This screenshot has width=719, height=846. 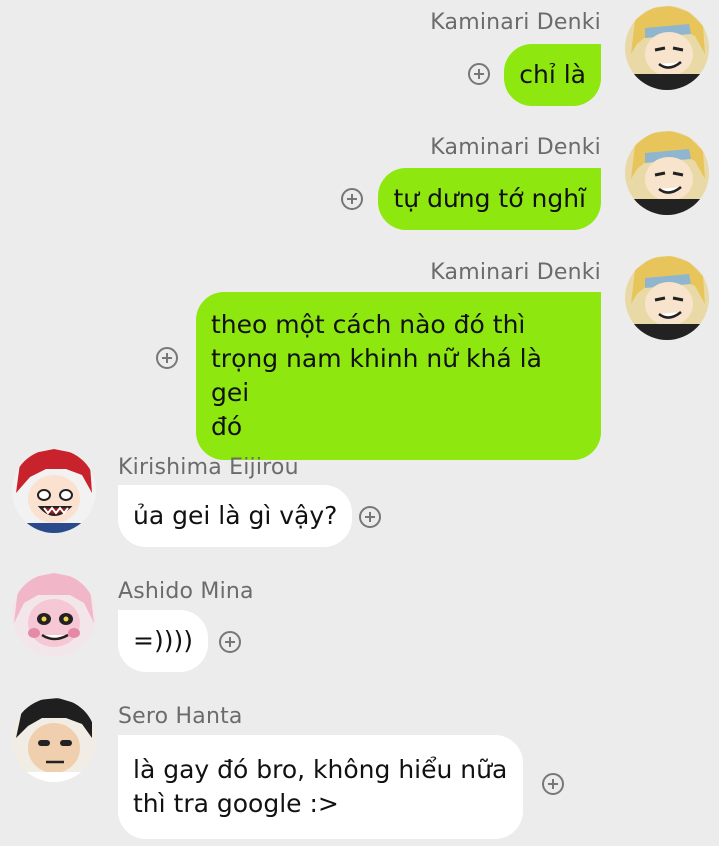 What do you see at coordinates (54, 740) in the screenshot?
I see `sero-avatar-icon` at bounding box center [54, 740].